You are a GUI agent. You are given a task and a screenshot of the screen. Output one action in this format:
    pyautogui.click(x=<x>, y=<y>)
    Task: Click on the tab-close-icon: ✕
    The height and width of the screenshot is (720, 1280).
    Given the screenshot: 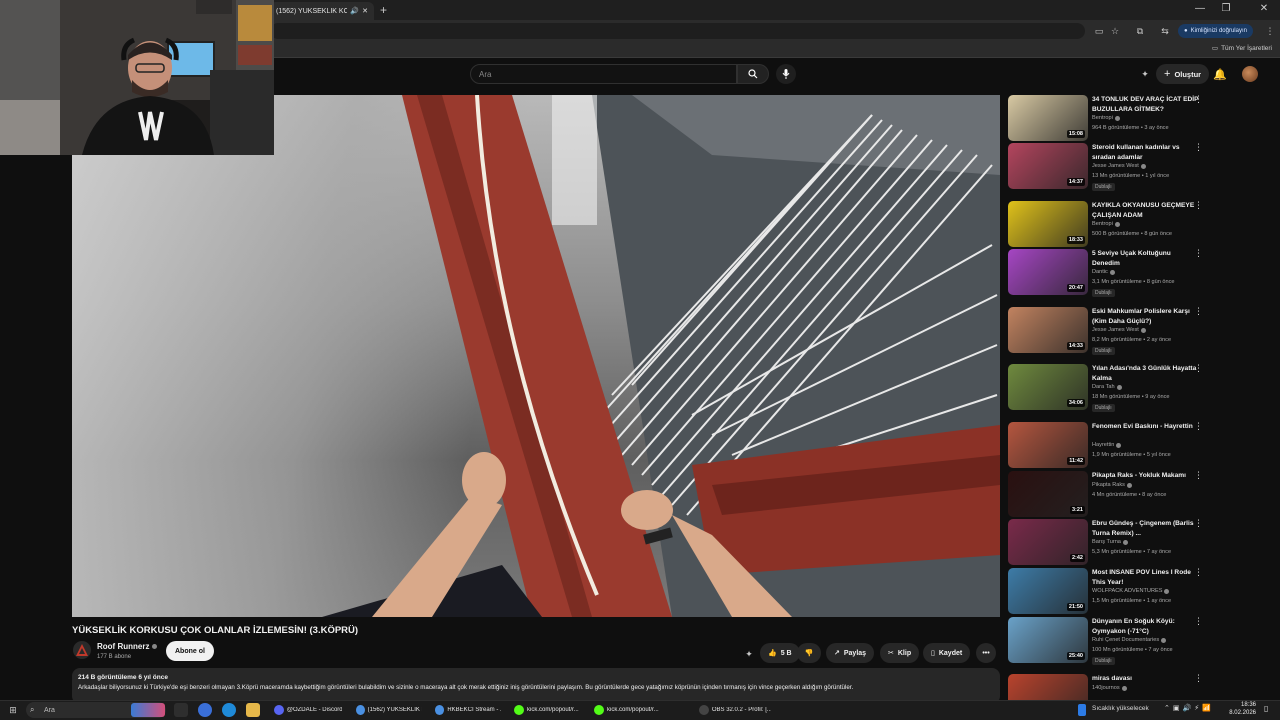 What is the action you would take?
    pyautogui.click(x=365, y=11)
    